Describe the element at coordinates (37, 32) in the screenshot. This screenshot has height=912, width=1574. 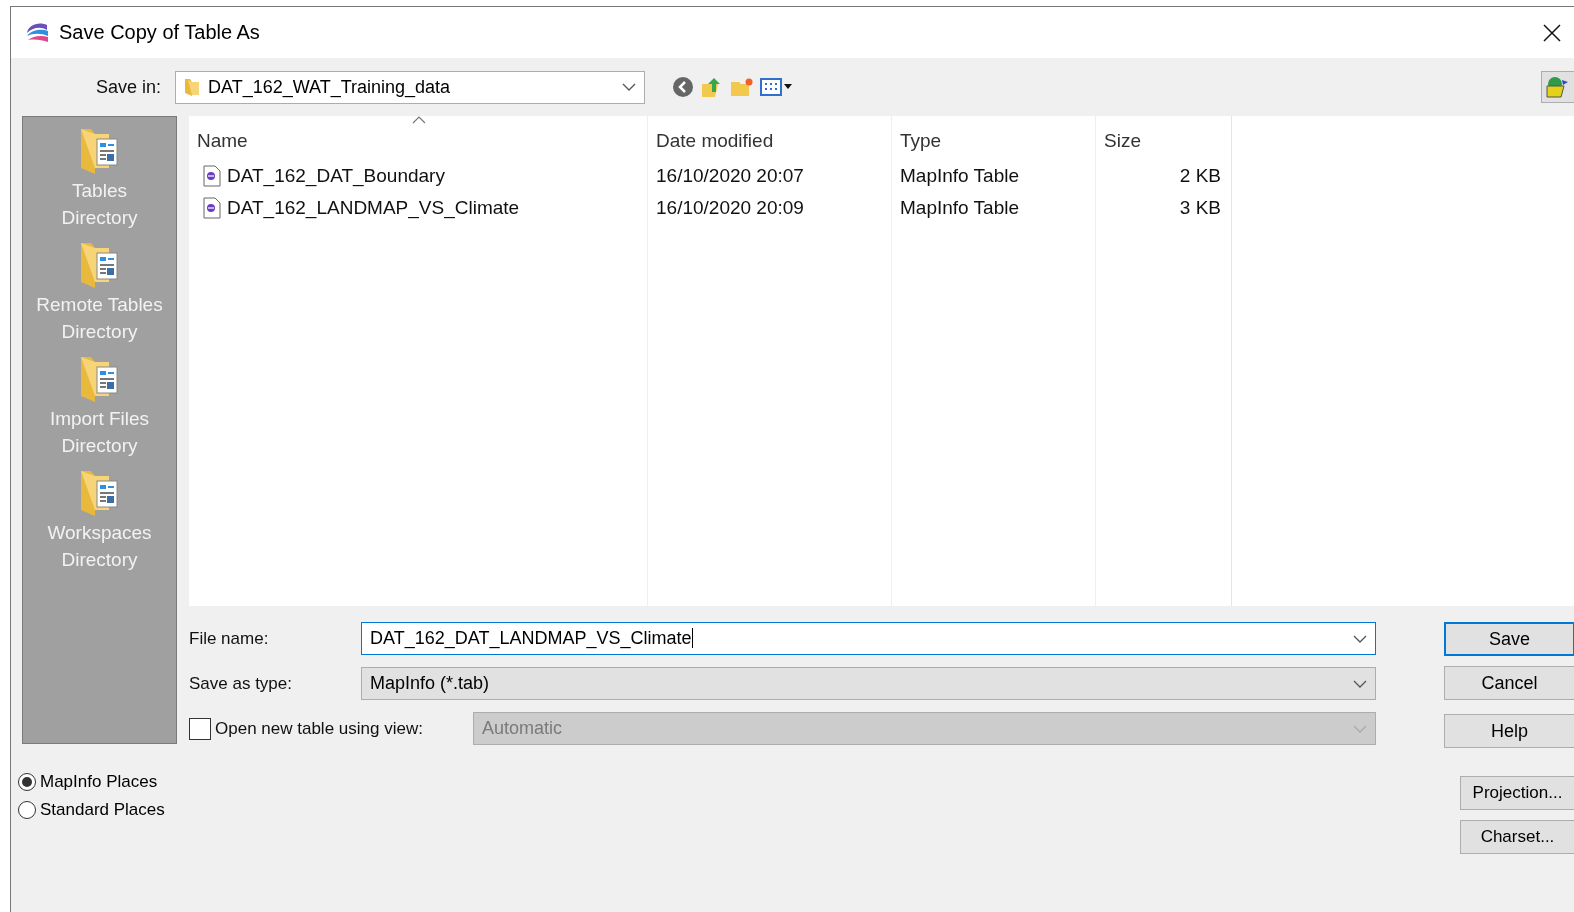
I see `app-logo-icon` at that location.